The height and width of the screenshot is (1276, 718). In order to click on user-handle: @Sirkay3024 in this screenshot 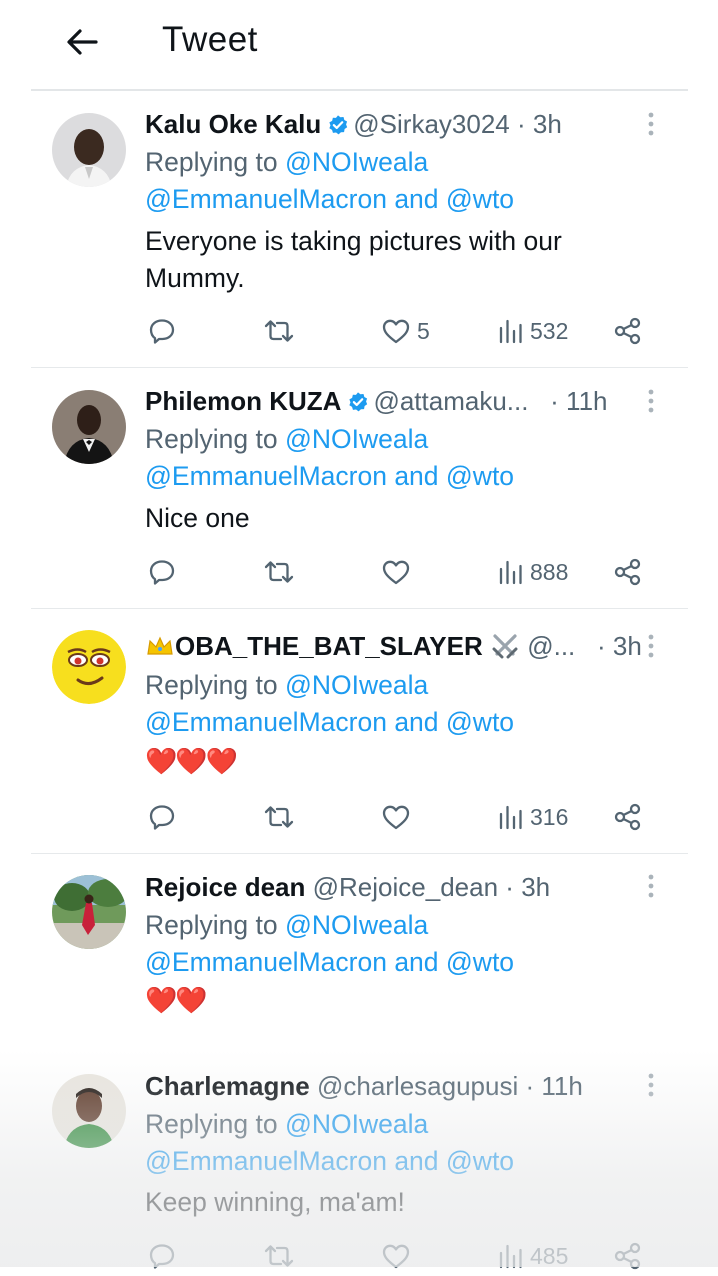, I will do `click(431, 124)`.